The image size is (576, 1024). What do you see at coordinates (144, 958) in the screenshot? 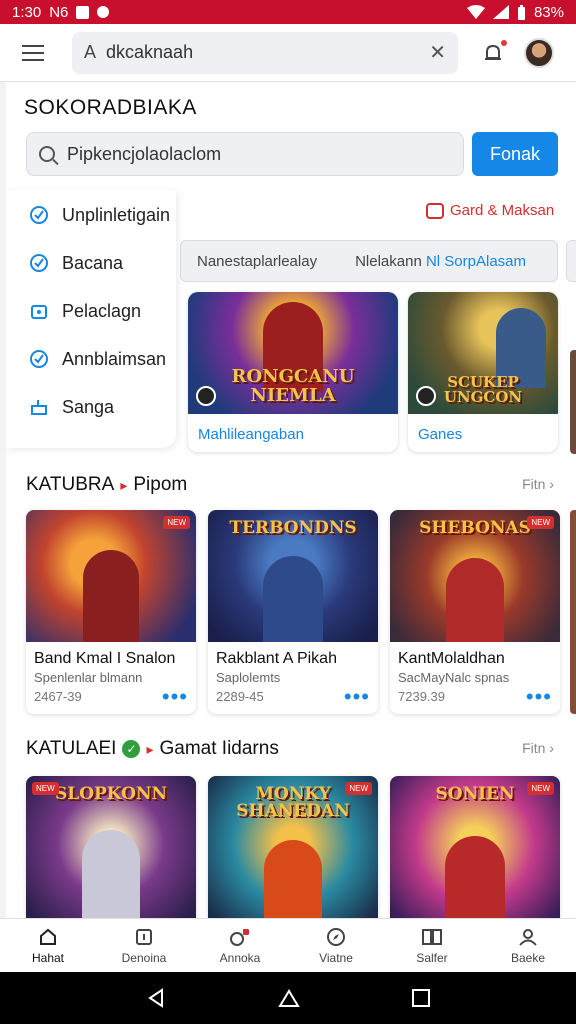
I see `nav-label: Denoina` at bounding box center [144, 958].